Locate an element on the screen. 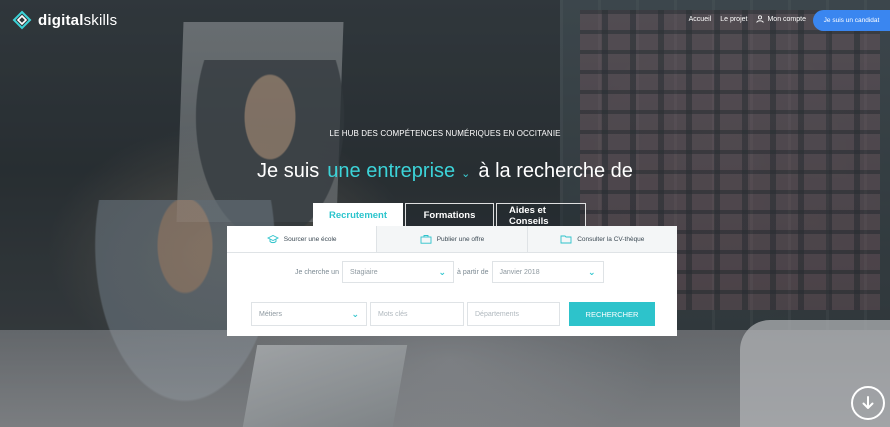 This screenshot has height=427, width=890. search-button: RECHERCHER is located at coordinates (612, 314).